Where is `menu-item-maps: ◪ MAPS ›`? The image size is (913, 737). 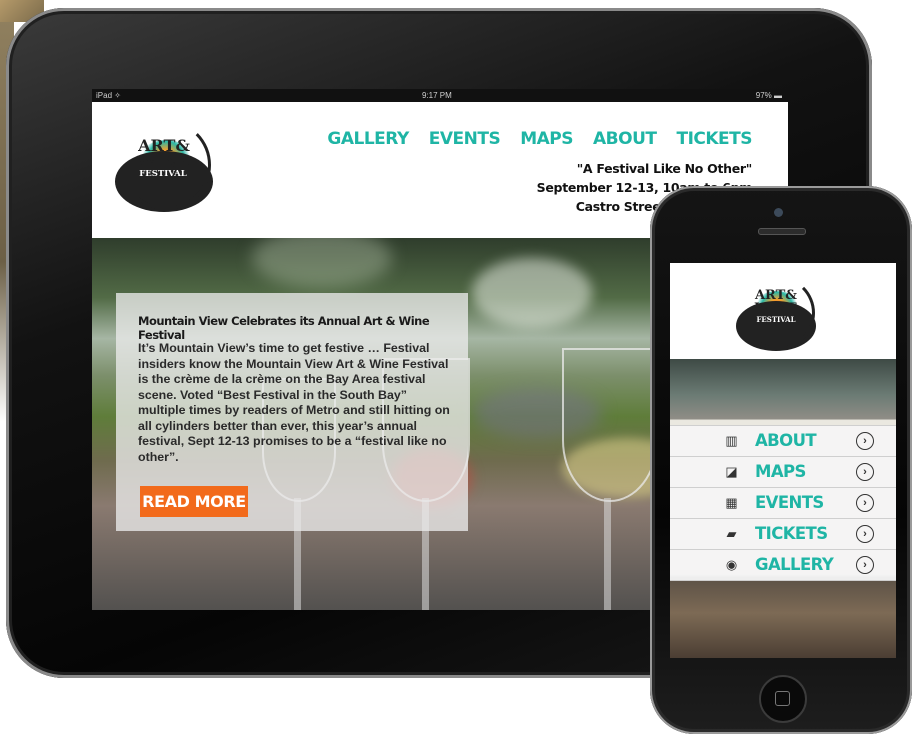
menu-item-maps: ◪ MAPS › is located at coordinates (783, 471).